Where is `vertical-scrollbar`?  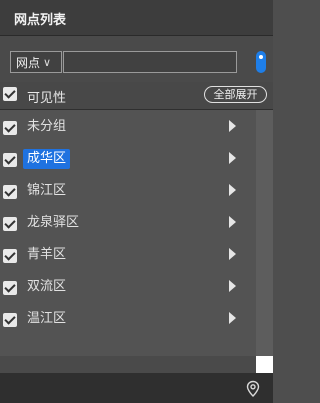 vertical-scrollbar is located at coordinates (264, 233).